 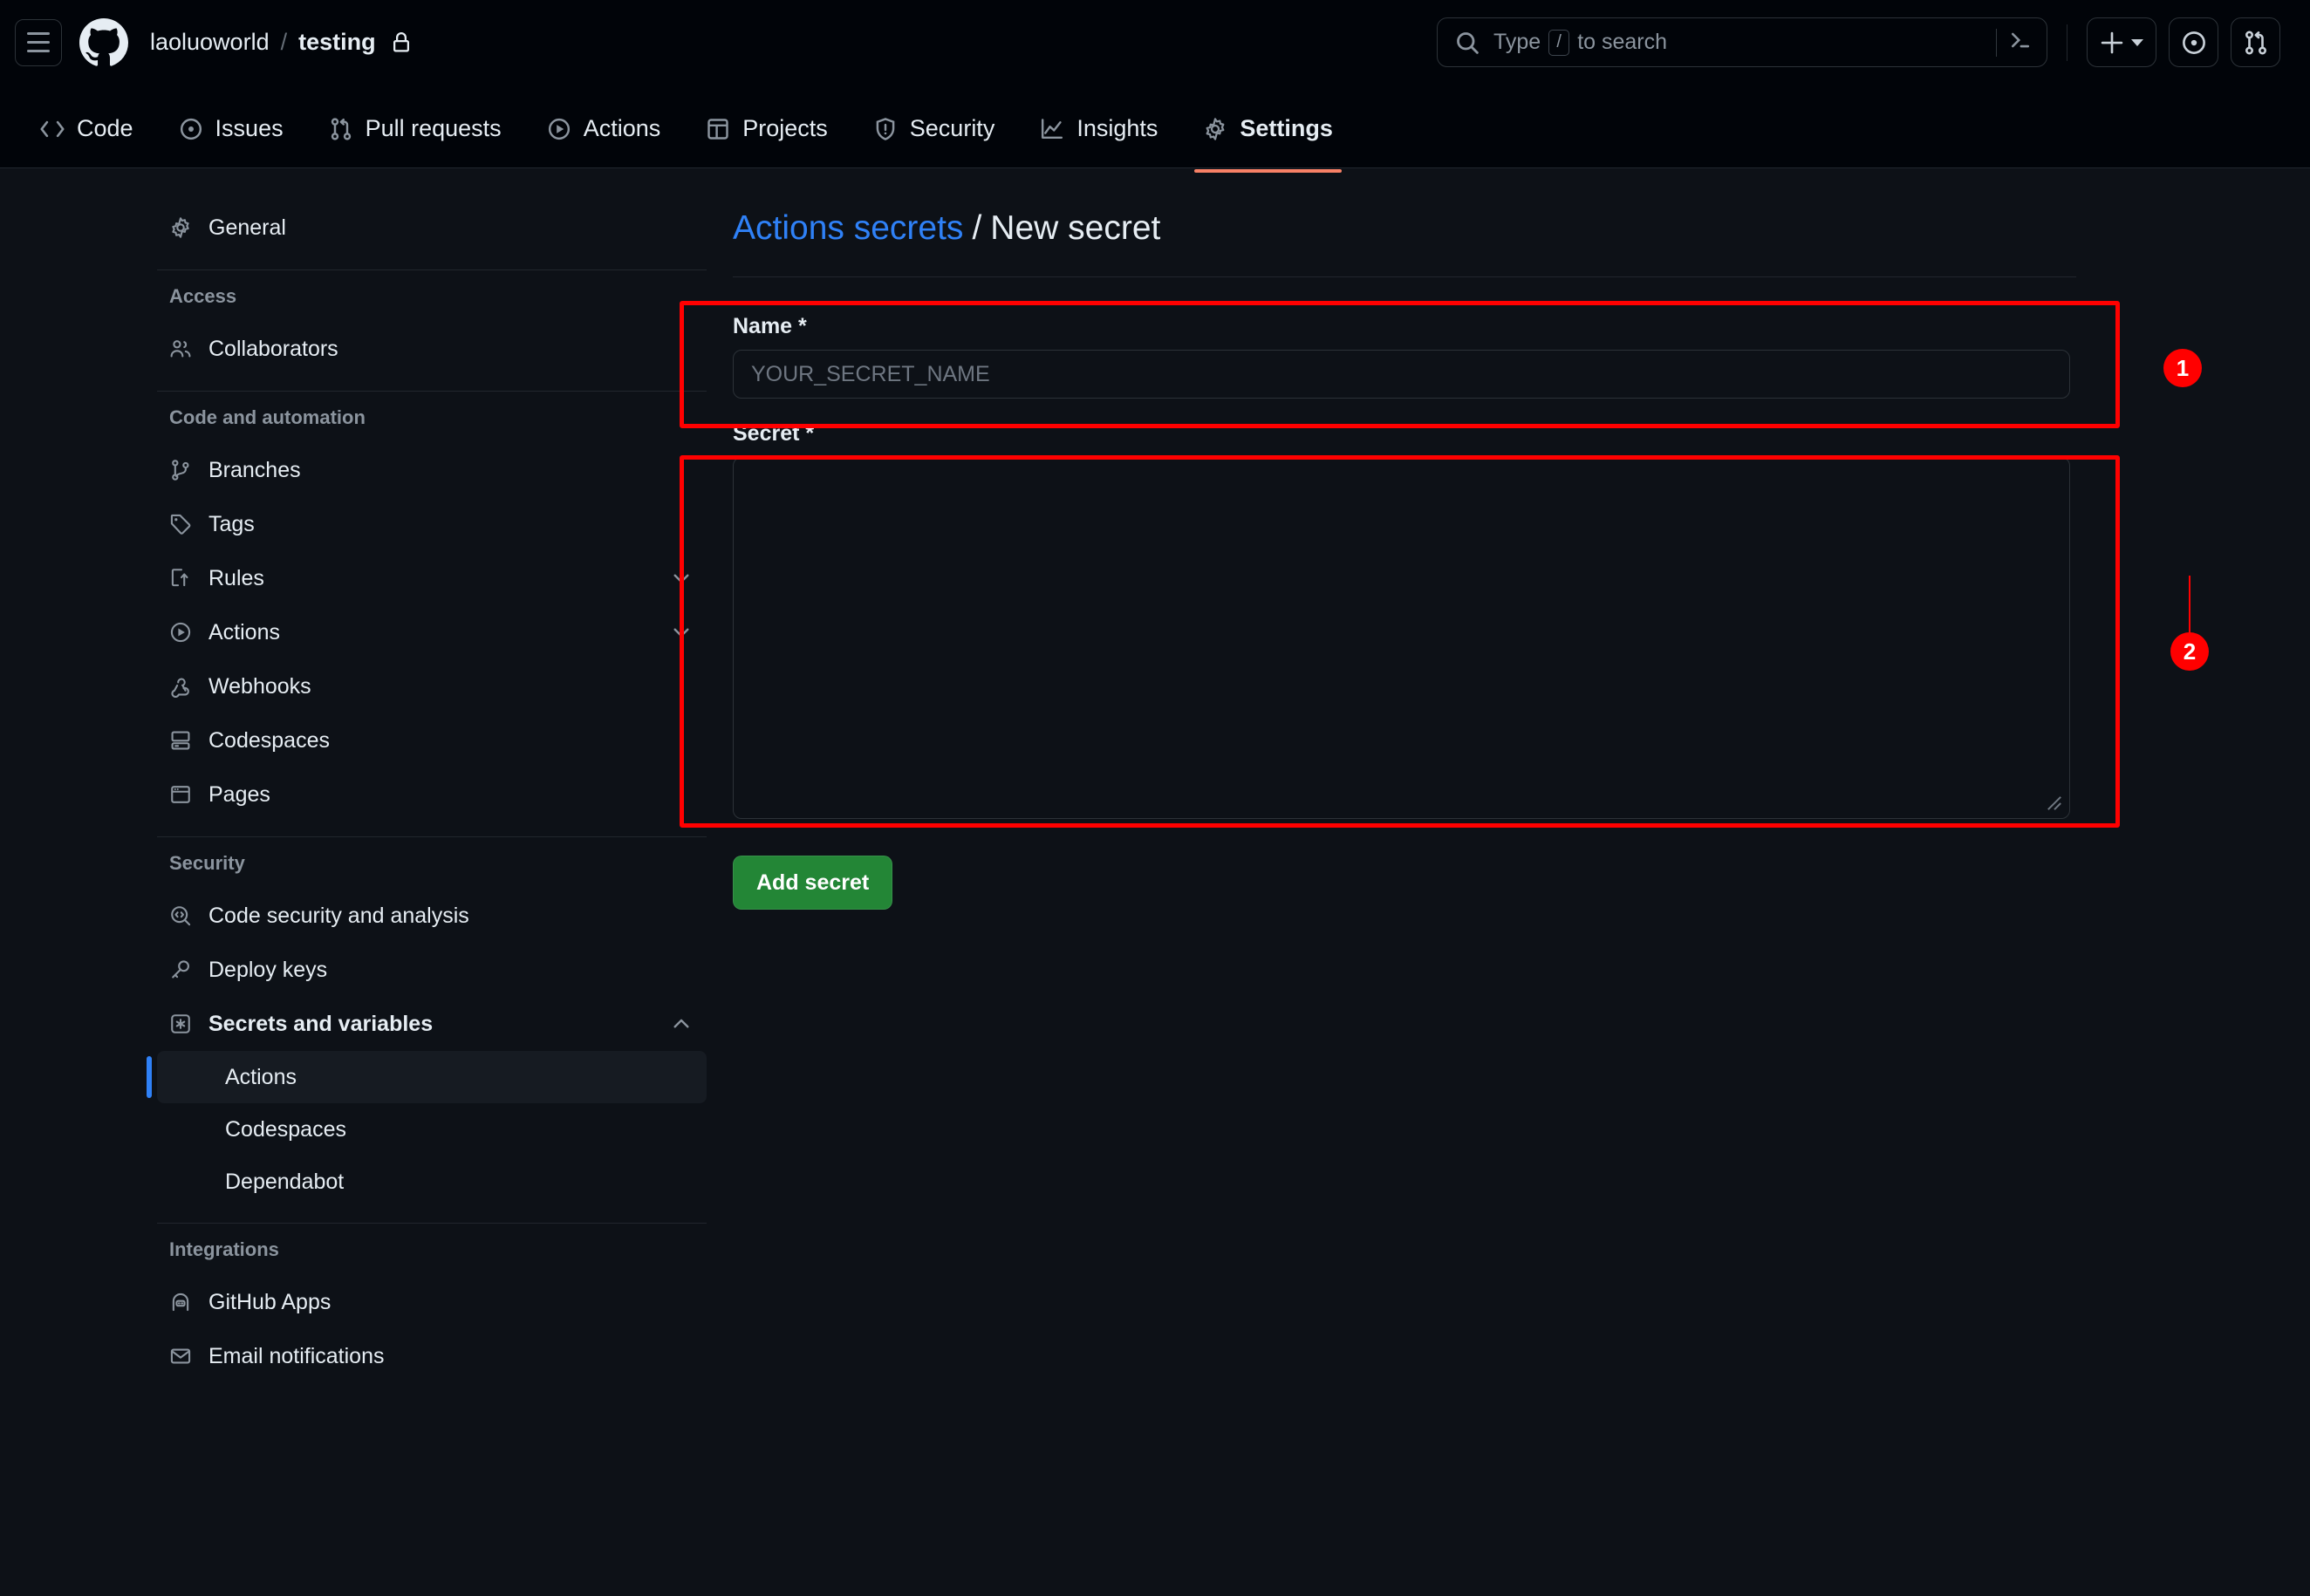 I want to click on search-input: Type / to search, so click(x=1742, y=42).